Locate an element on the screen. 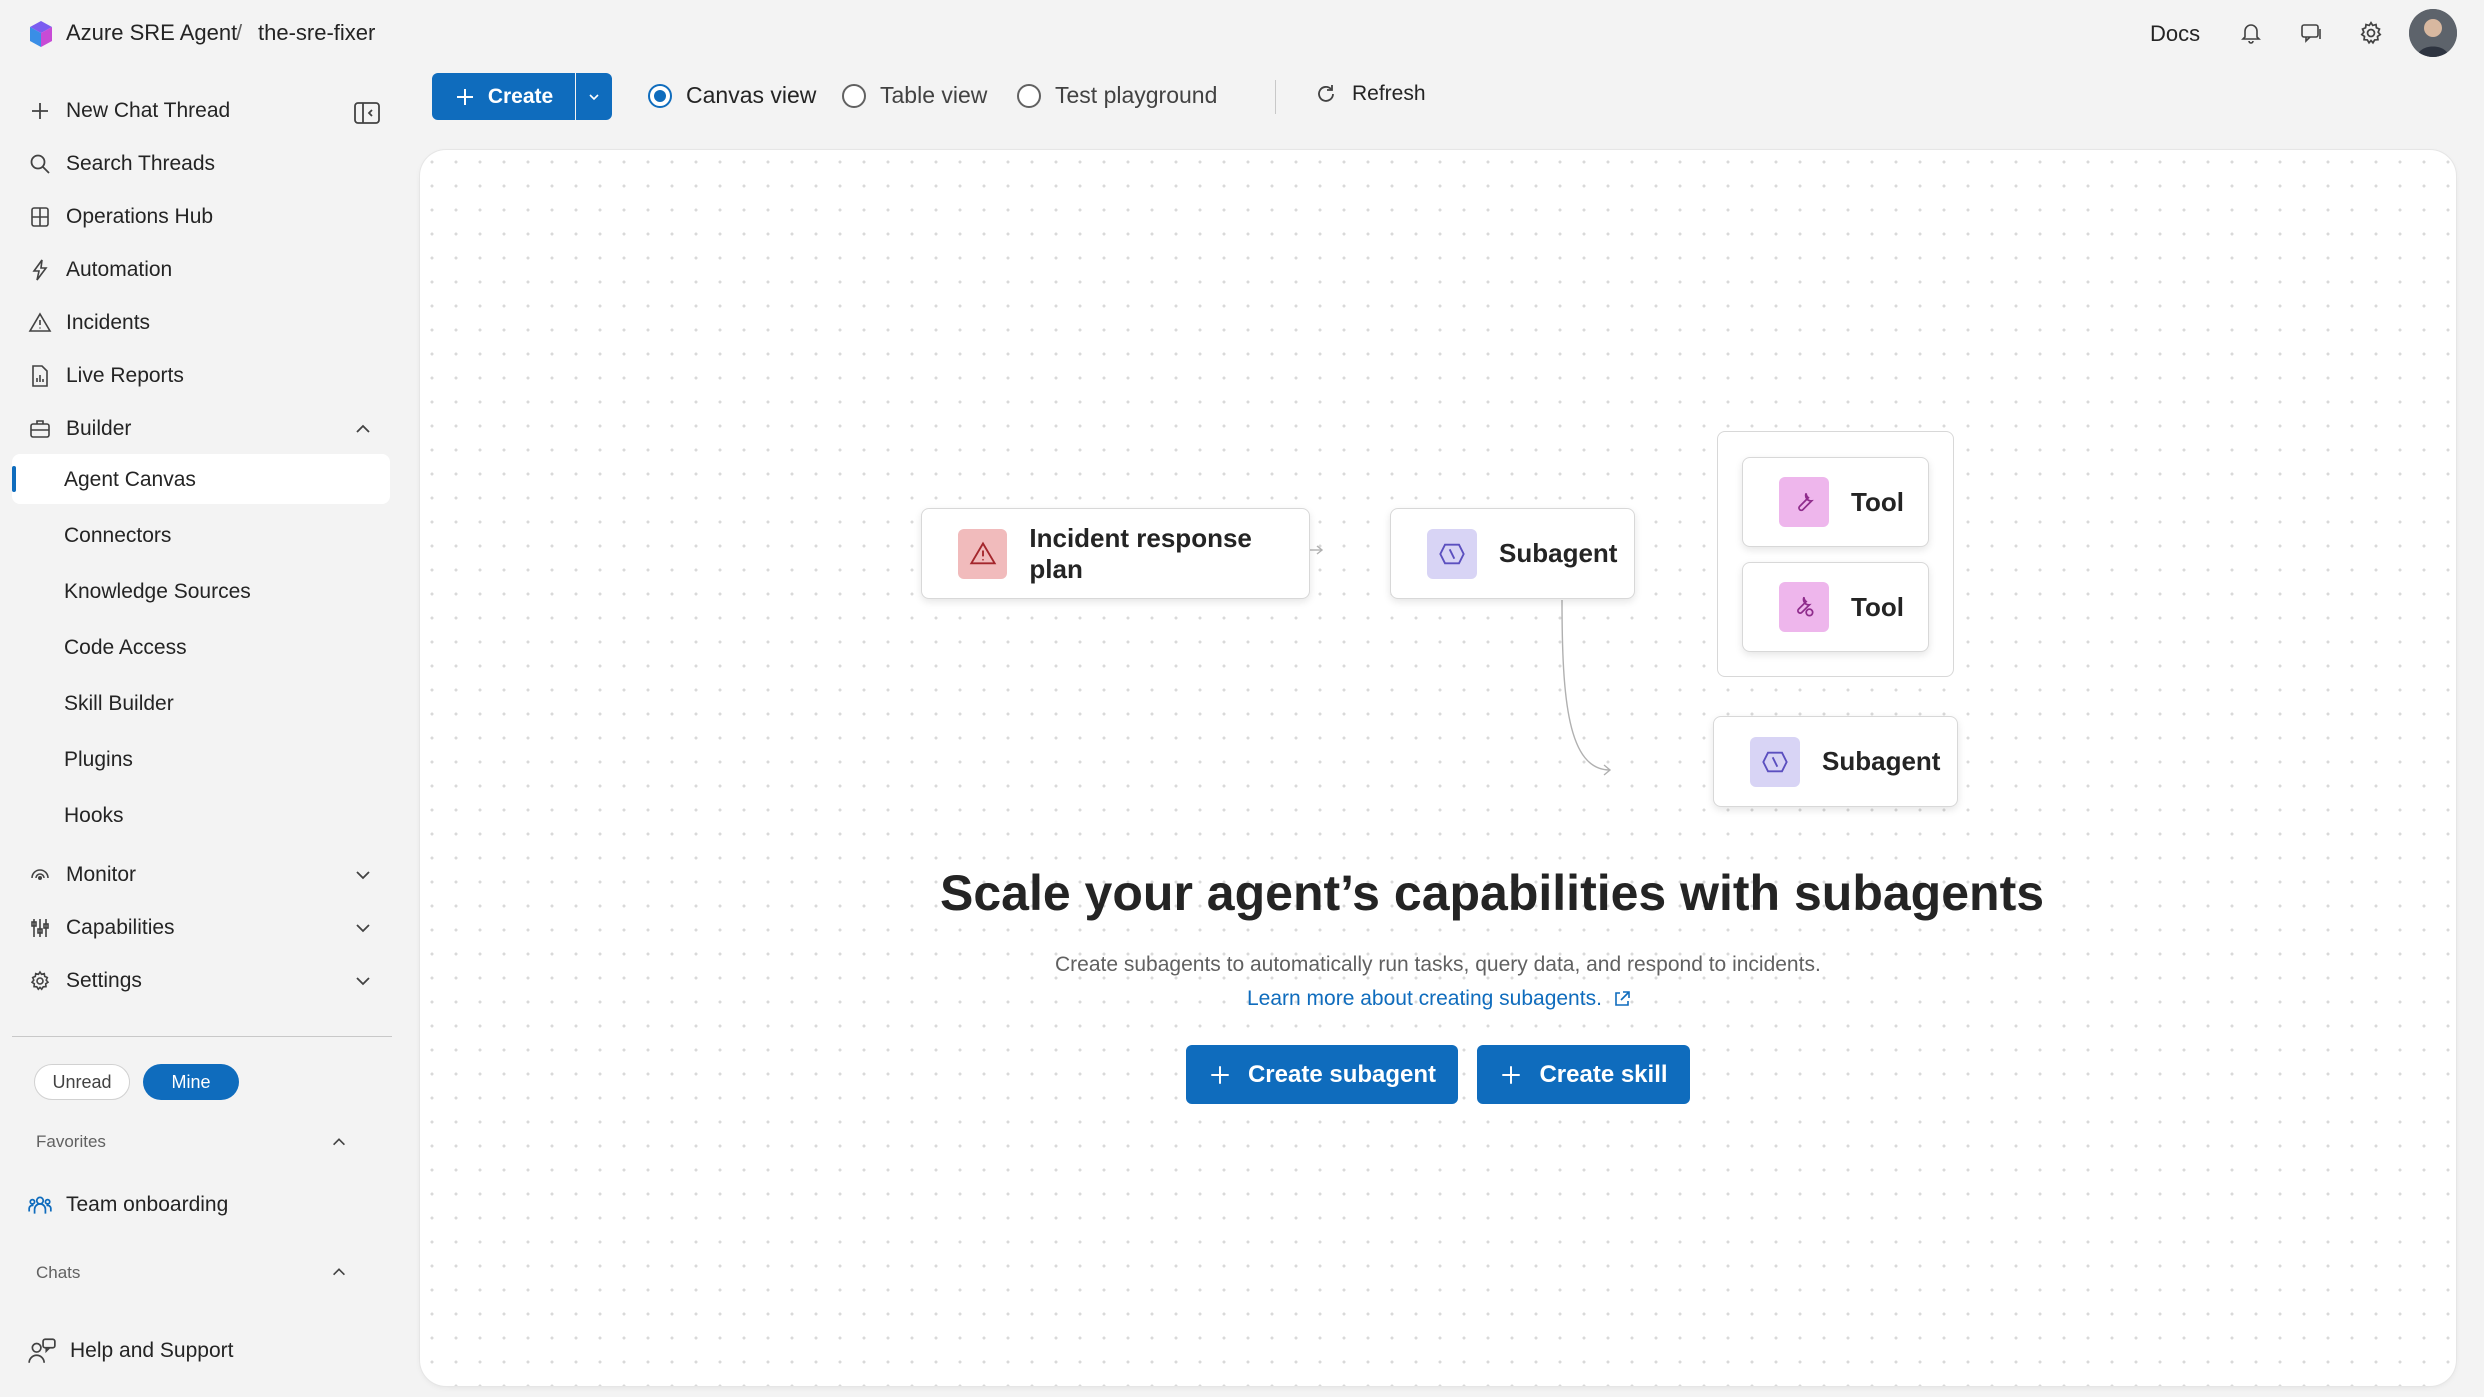 This screenshot has height=1397, width=2484. create-skill-label: Create skill is located at coordinates (1603, 1074).